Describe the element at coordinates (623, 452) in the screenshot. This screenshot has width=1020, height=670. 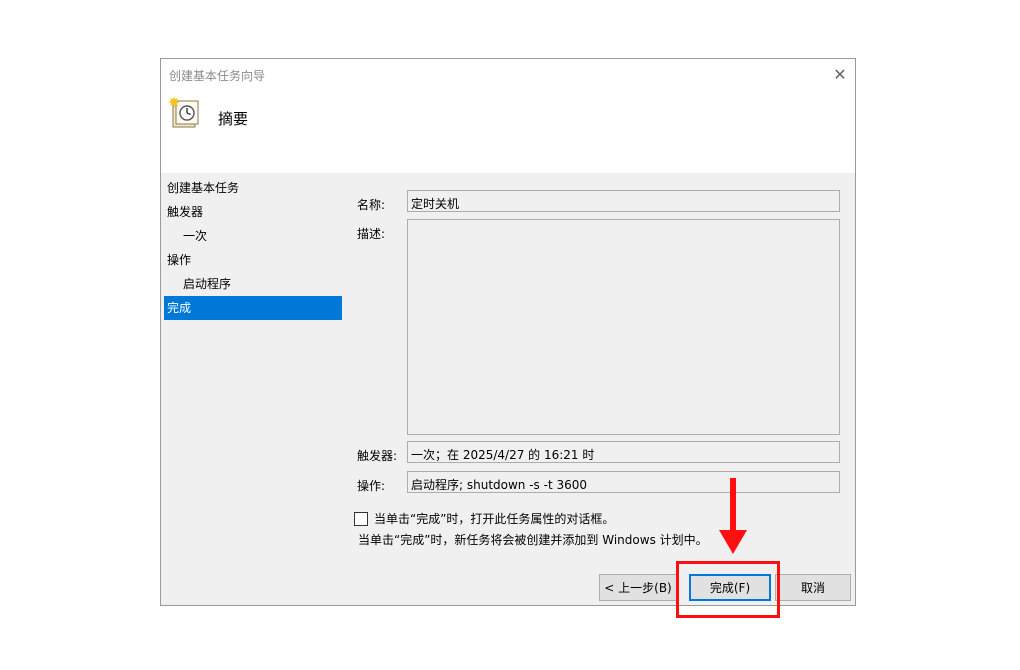
I see `trigger-field: 一次；在 2025/4/27 的 16:21 时` at that location.